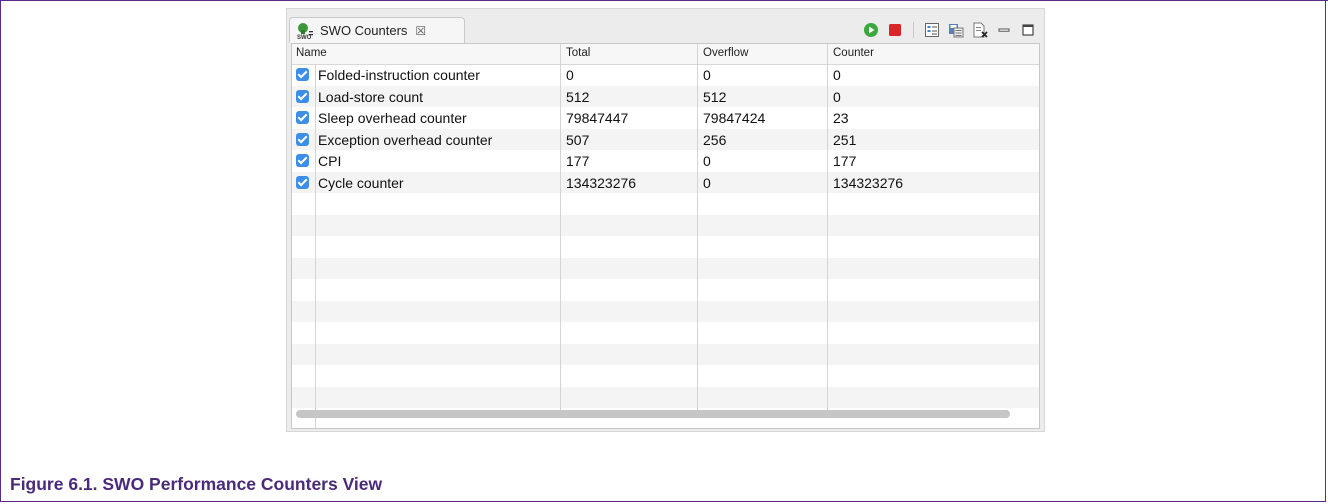  What do you see at coordinates (665, 54) in the screenshot?
I see `table-header: Name Total Overflow Counter` at bounding box center [665, 54].